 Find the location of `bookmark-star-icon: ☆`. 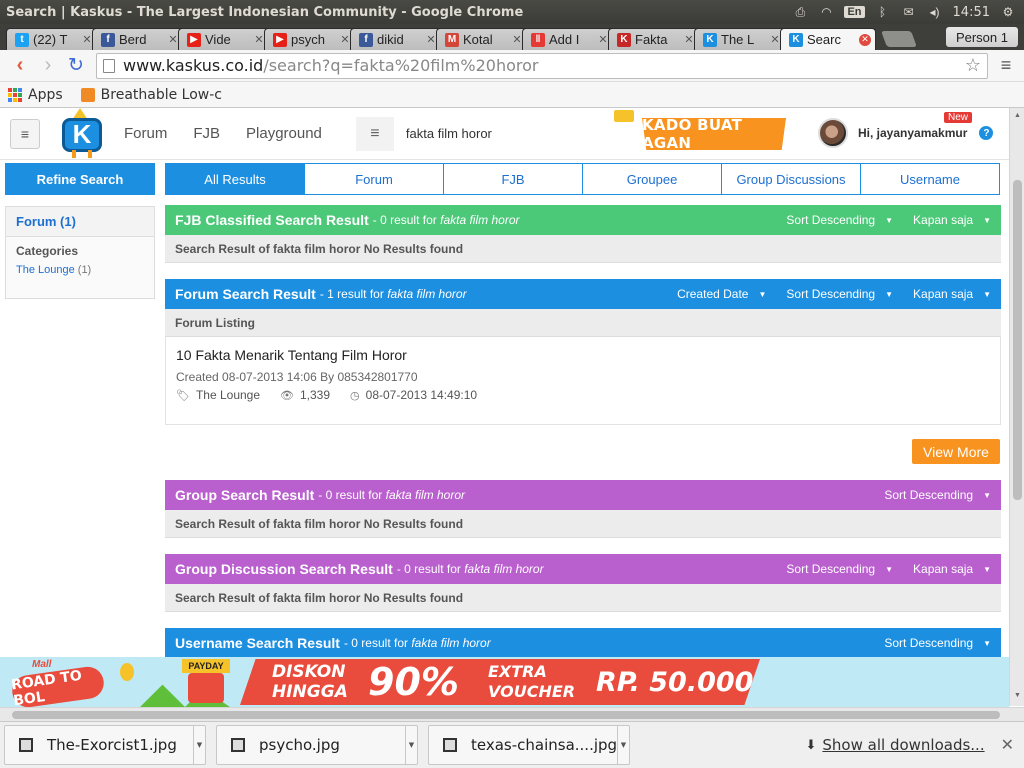

bookmark-star-icon: ☆ is located at coordinates (973, 65).